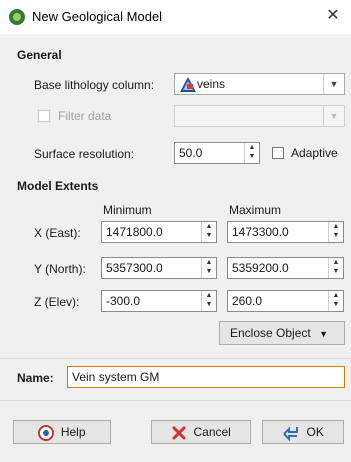  What do you see at coordinates (94, 85) in the screenshot?
I see `base-lithology-label: Base lithology column:` at bounding box center [94, 85].